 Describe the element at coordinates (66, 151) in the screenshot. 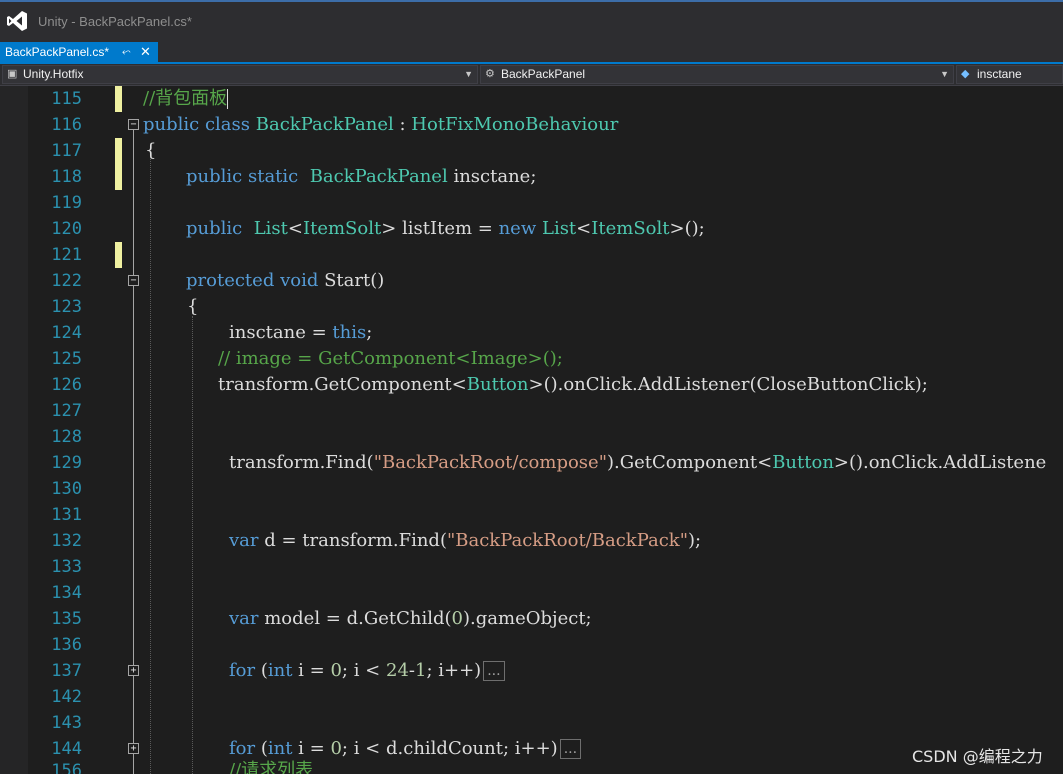

I see `line-number: 117` at that location.